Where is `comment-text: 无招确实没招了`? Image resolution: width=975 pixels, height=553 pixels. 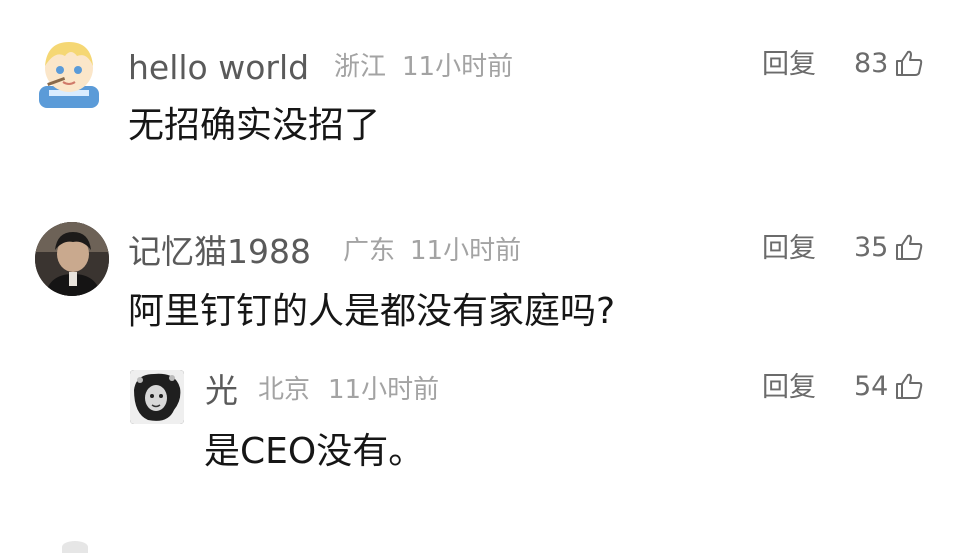
comment-text: 无招确实没招了 is located at coordinates (254, 125).